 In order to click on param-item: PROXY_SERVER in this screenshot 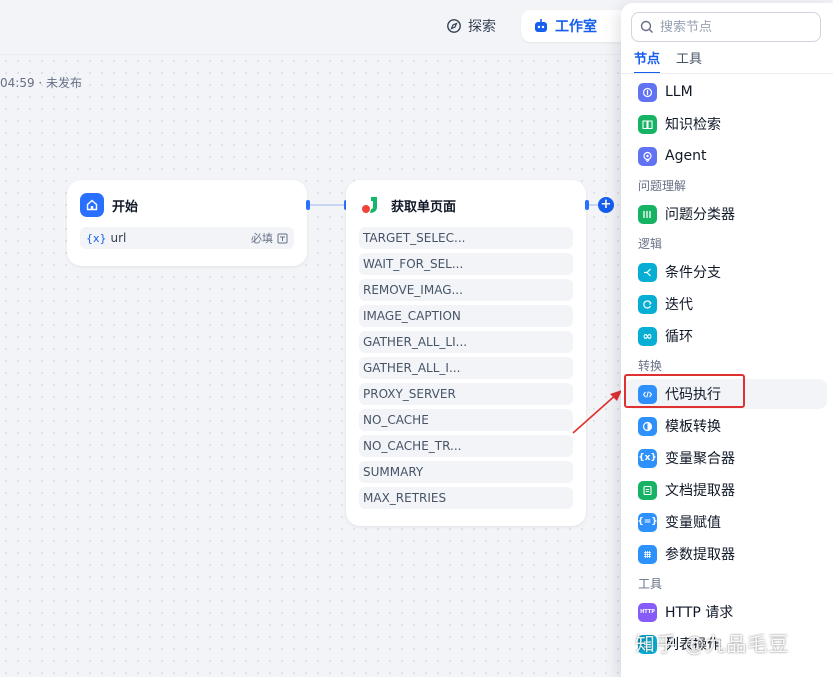, I will do `click(466, 394)`.